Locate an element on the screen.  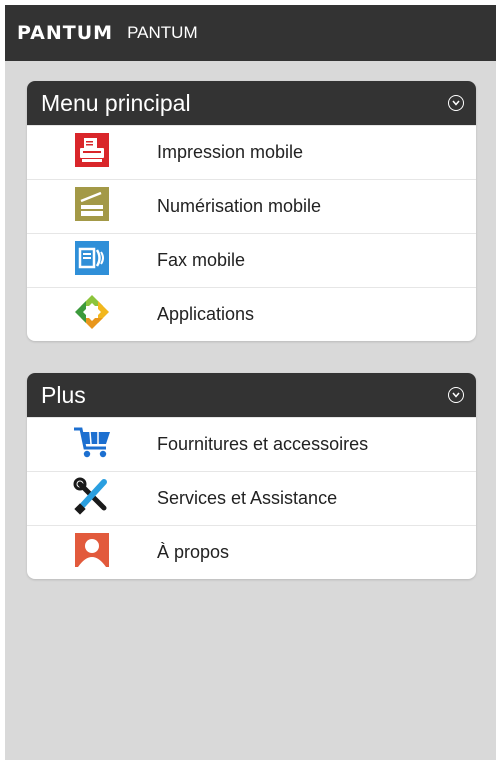
menu-item-fournitures: Fournitures et accessoires is located at coordinates (251, 444).